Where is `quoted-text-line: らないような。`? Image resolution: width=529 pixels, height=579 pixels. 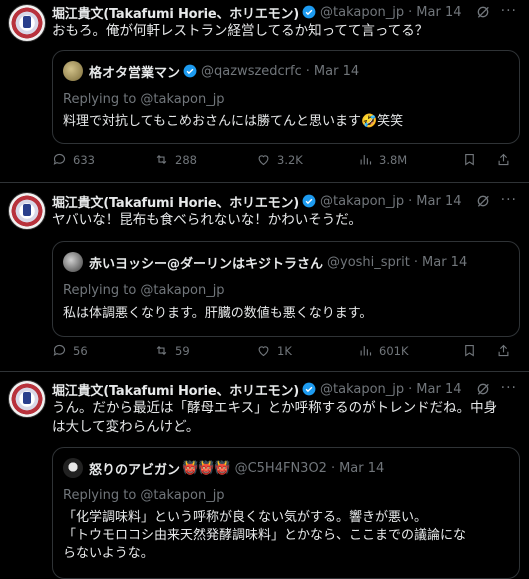
quoted-text-line: らないような。 is located at coordinates (108, 553).